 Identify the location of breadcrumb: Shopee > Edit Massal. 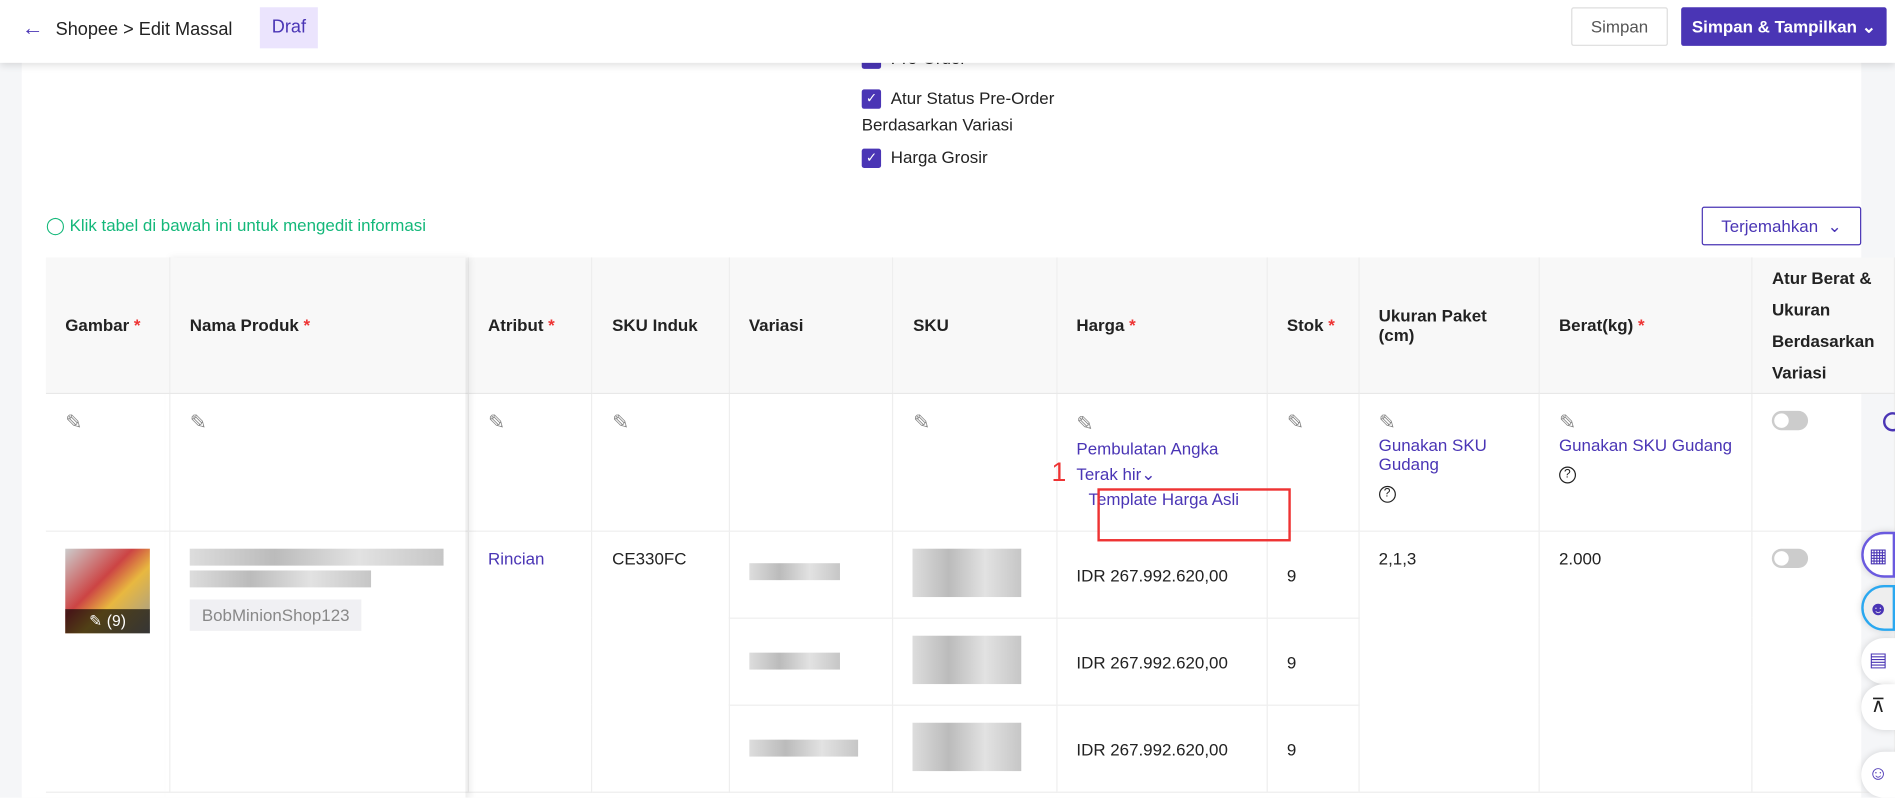
(144, 29).